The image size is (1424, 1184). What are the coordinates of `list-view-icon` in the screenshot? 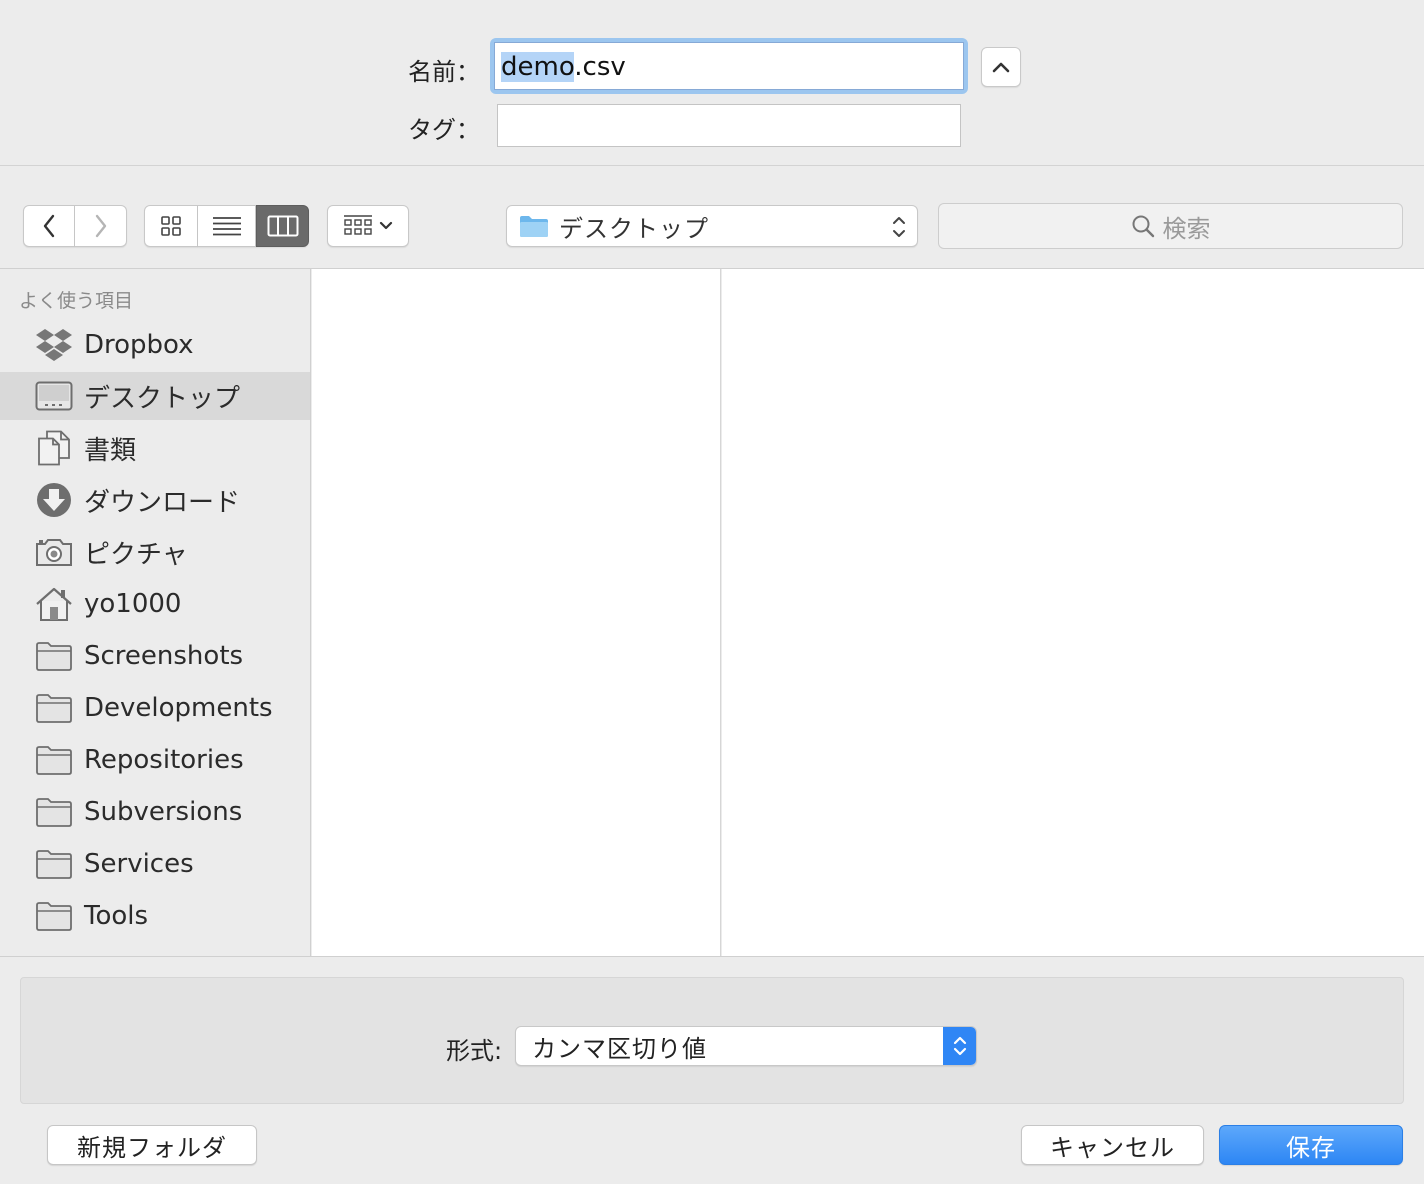 It's located at (226, 226).